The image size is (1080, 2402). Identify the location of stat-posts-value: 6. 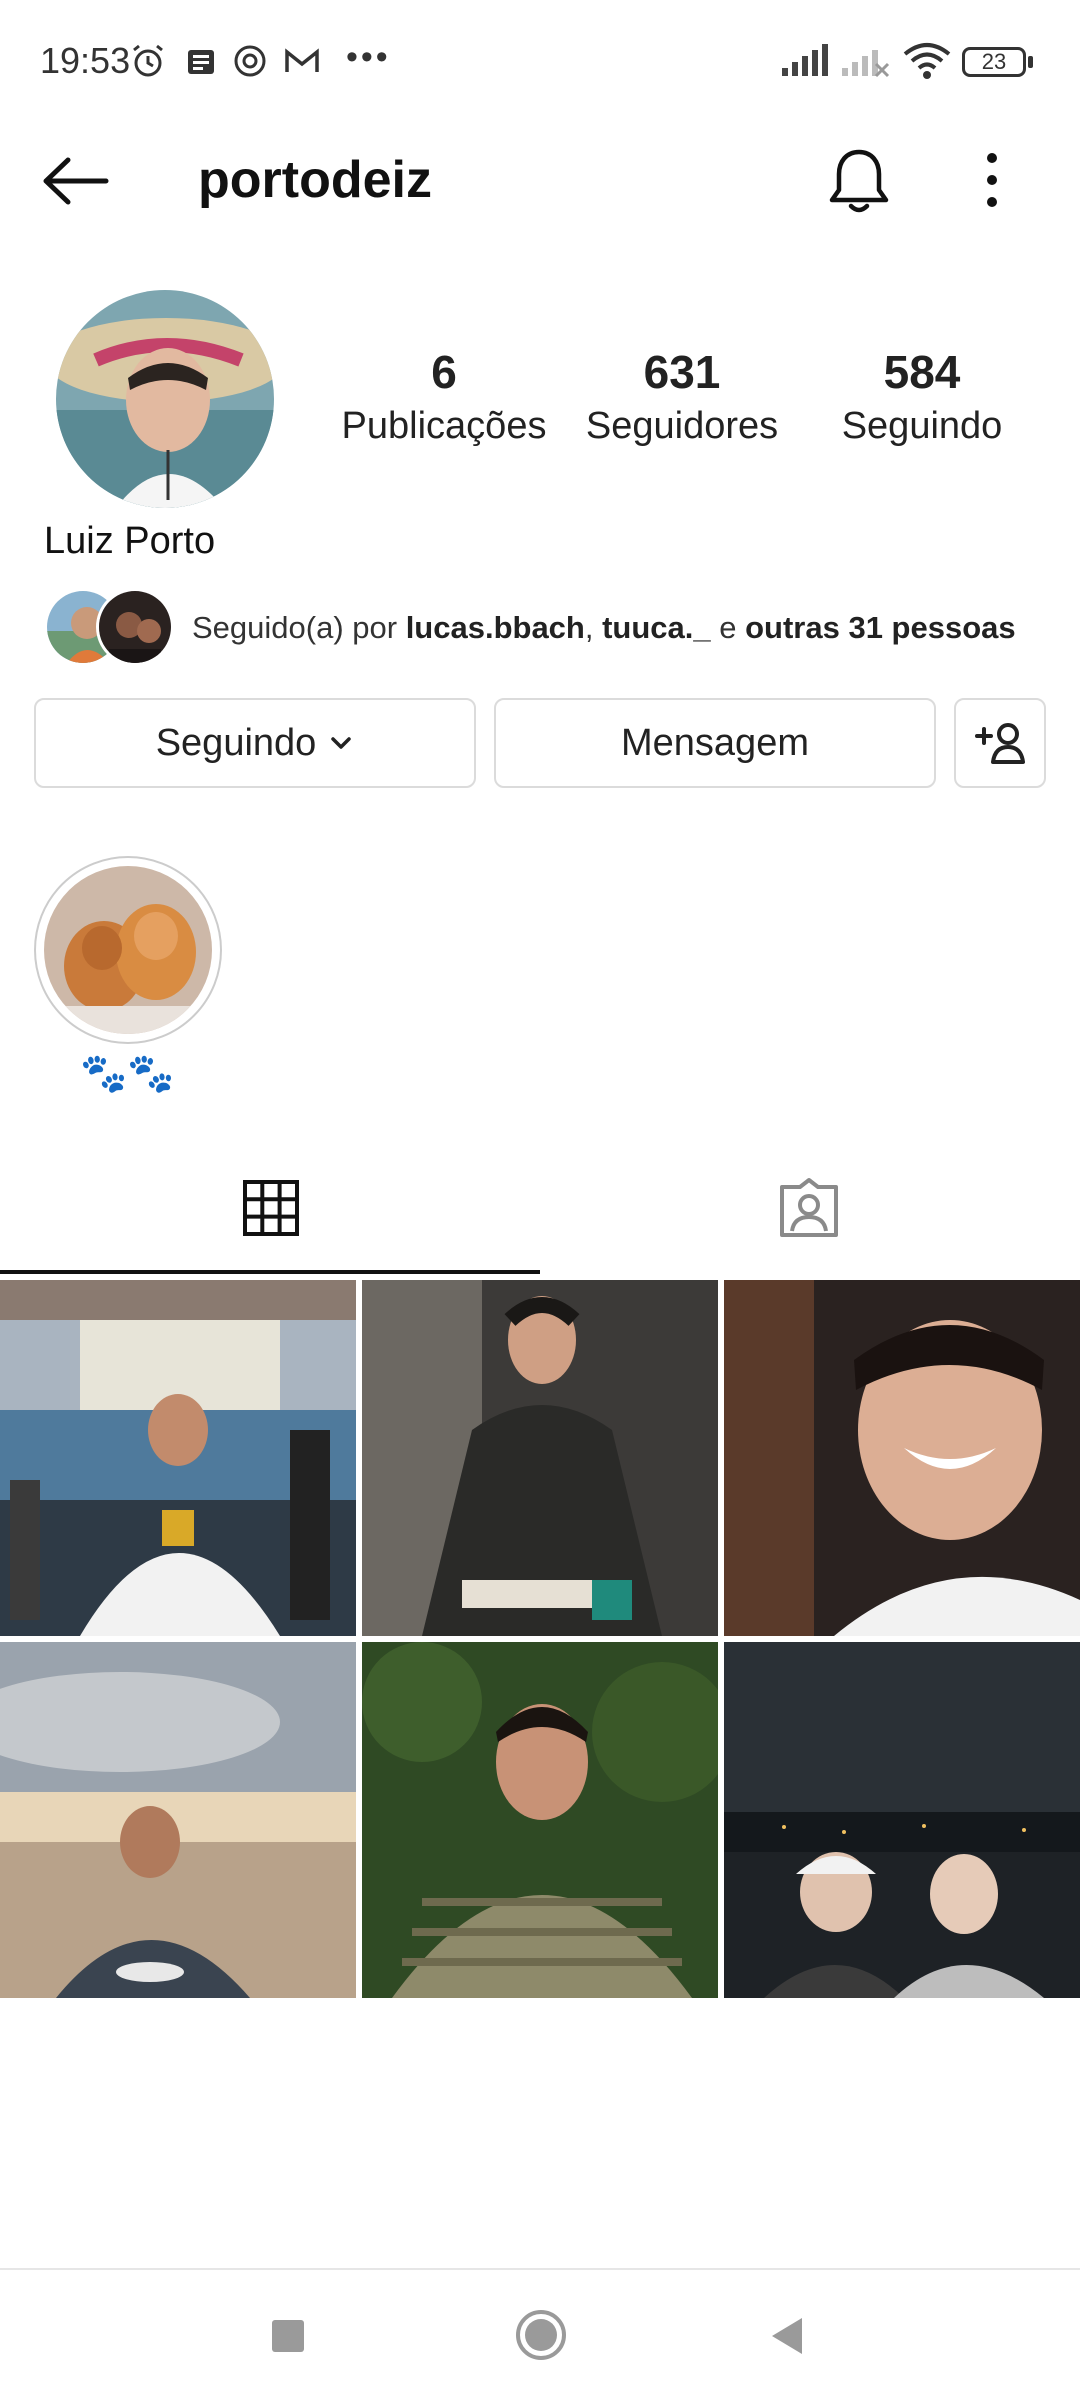
(444, 372).